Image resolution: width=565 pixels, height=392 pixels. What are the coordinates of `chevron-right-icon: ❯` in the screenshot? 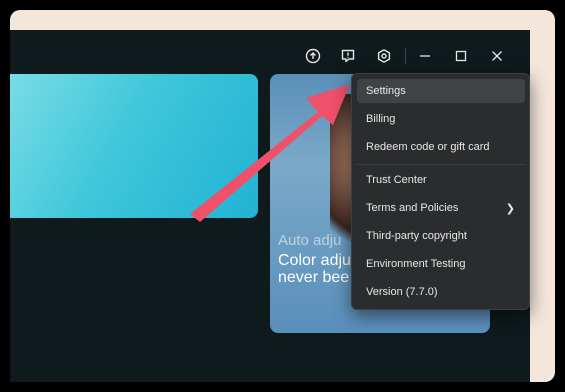 It's located at (510, 209).